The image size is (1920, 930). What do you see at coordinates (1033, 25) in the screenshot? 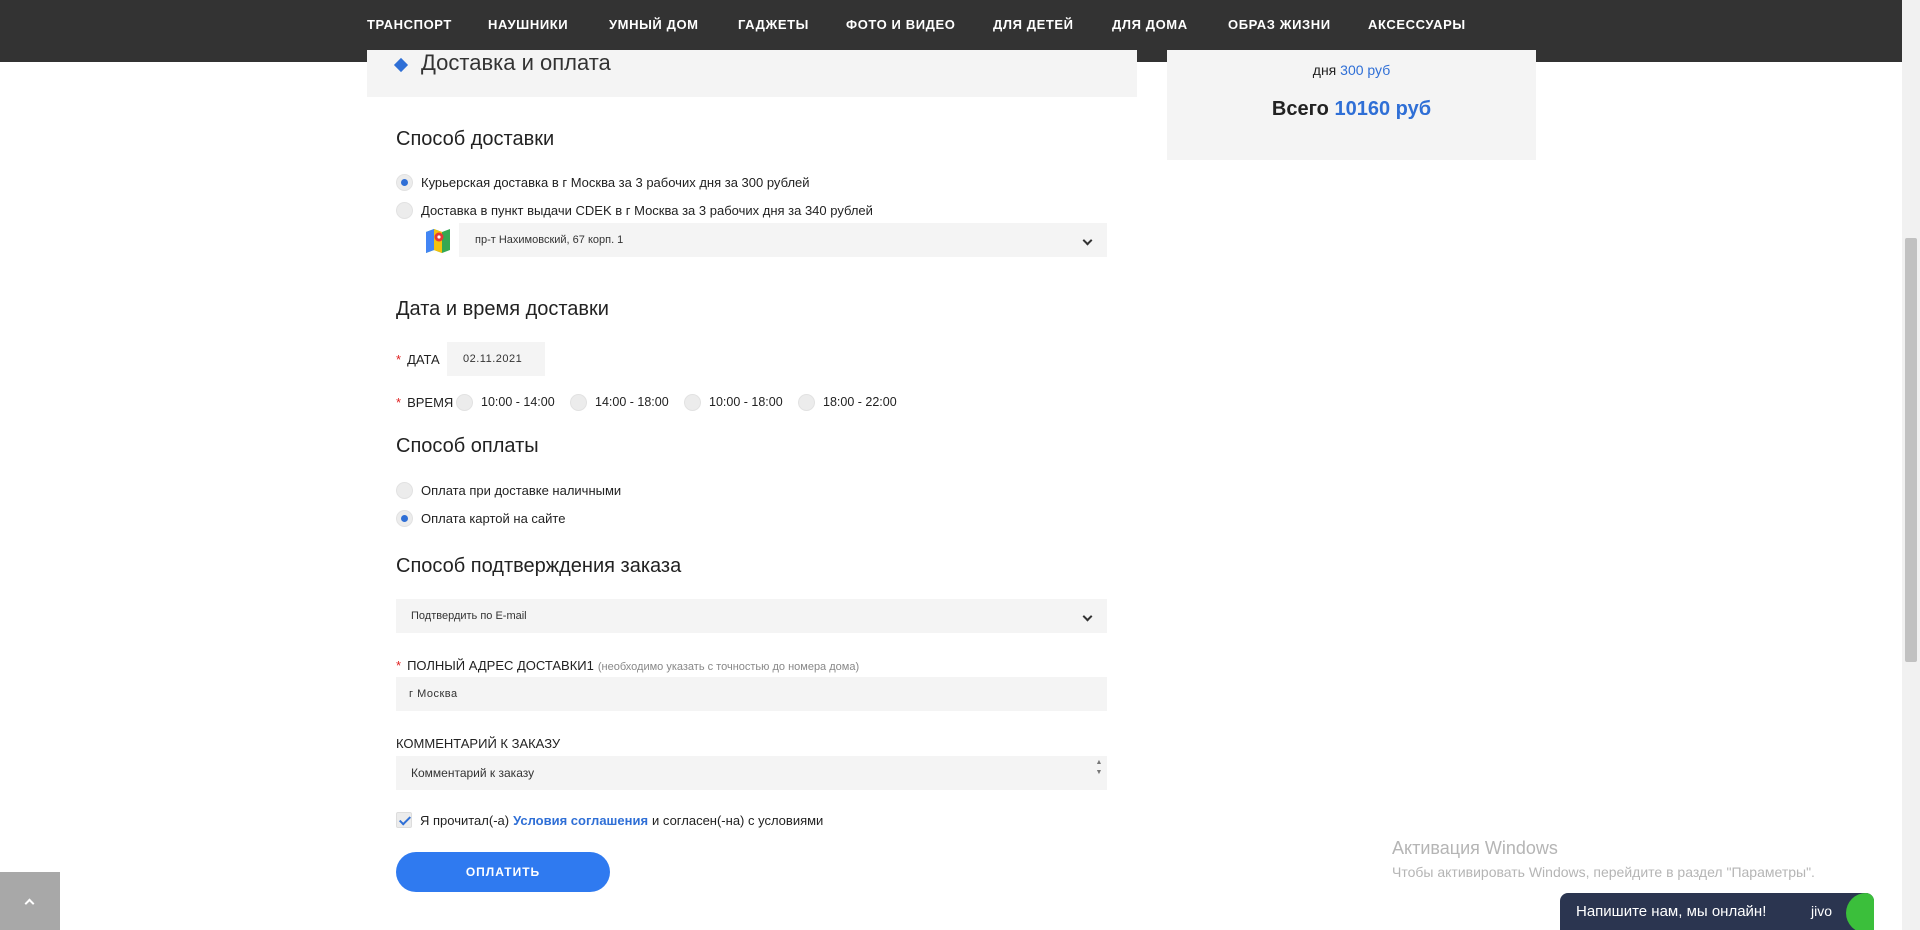
I see `nav-item-kids: ДЛЯ ДЕТЕЙ` at bounding box center [1033, 25].